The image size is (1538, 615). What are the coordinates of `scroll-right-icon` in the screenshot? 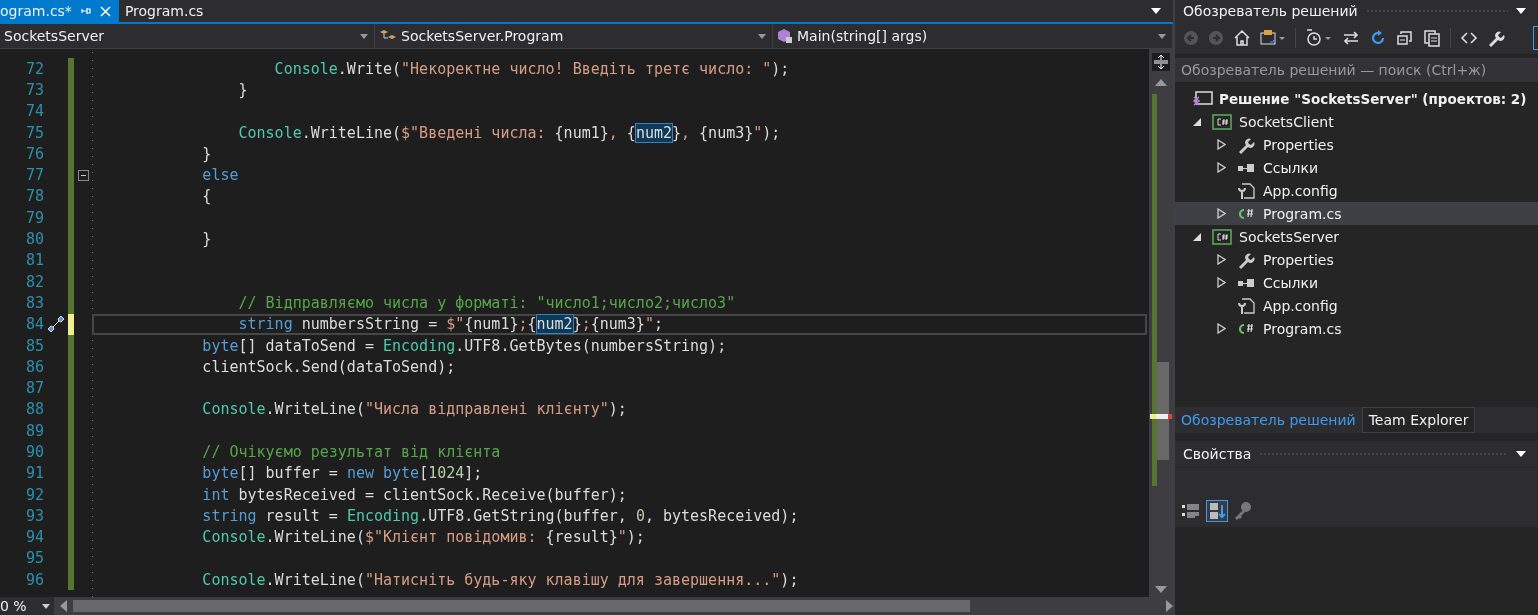 It's located at (1169, 606).